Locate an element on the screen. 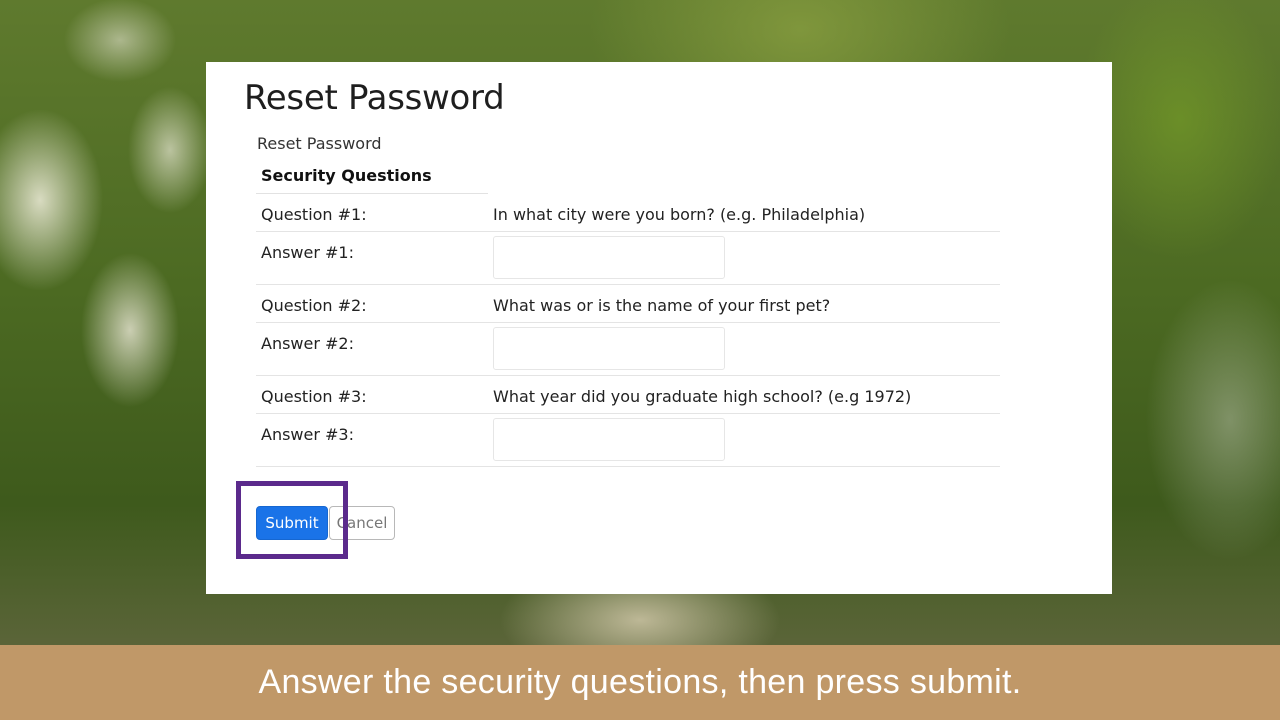 The height and width of the screenshot is (720, 1280). answer-label-2: Answer #2: is located at coordinates (307, 343).